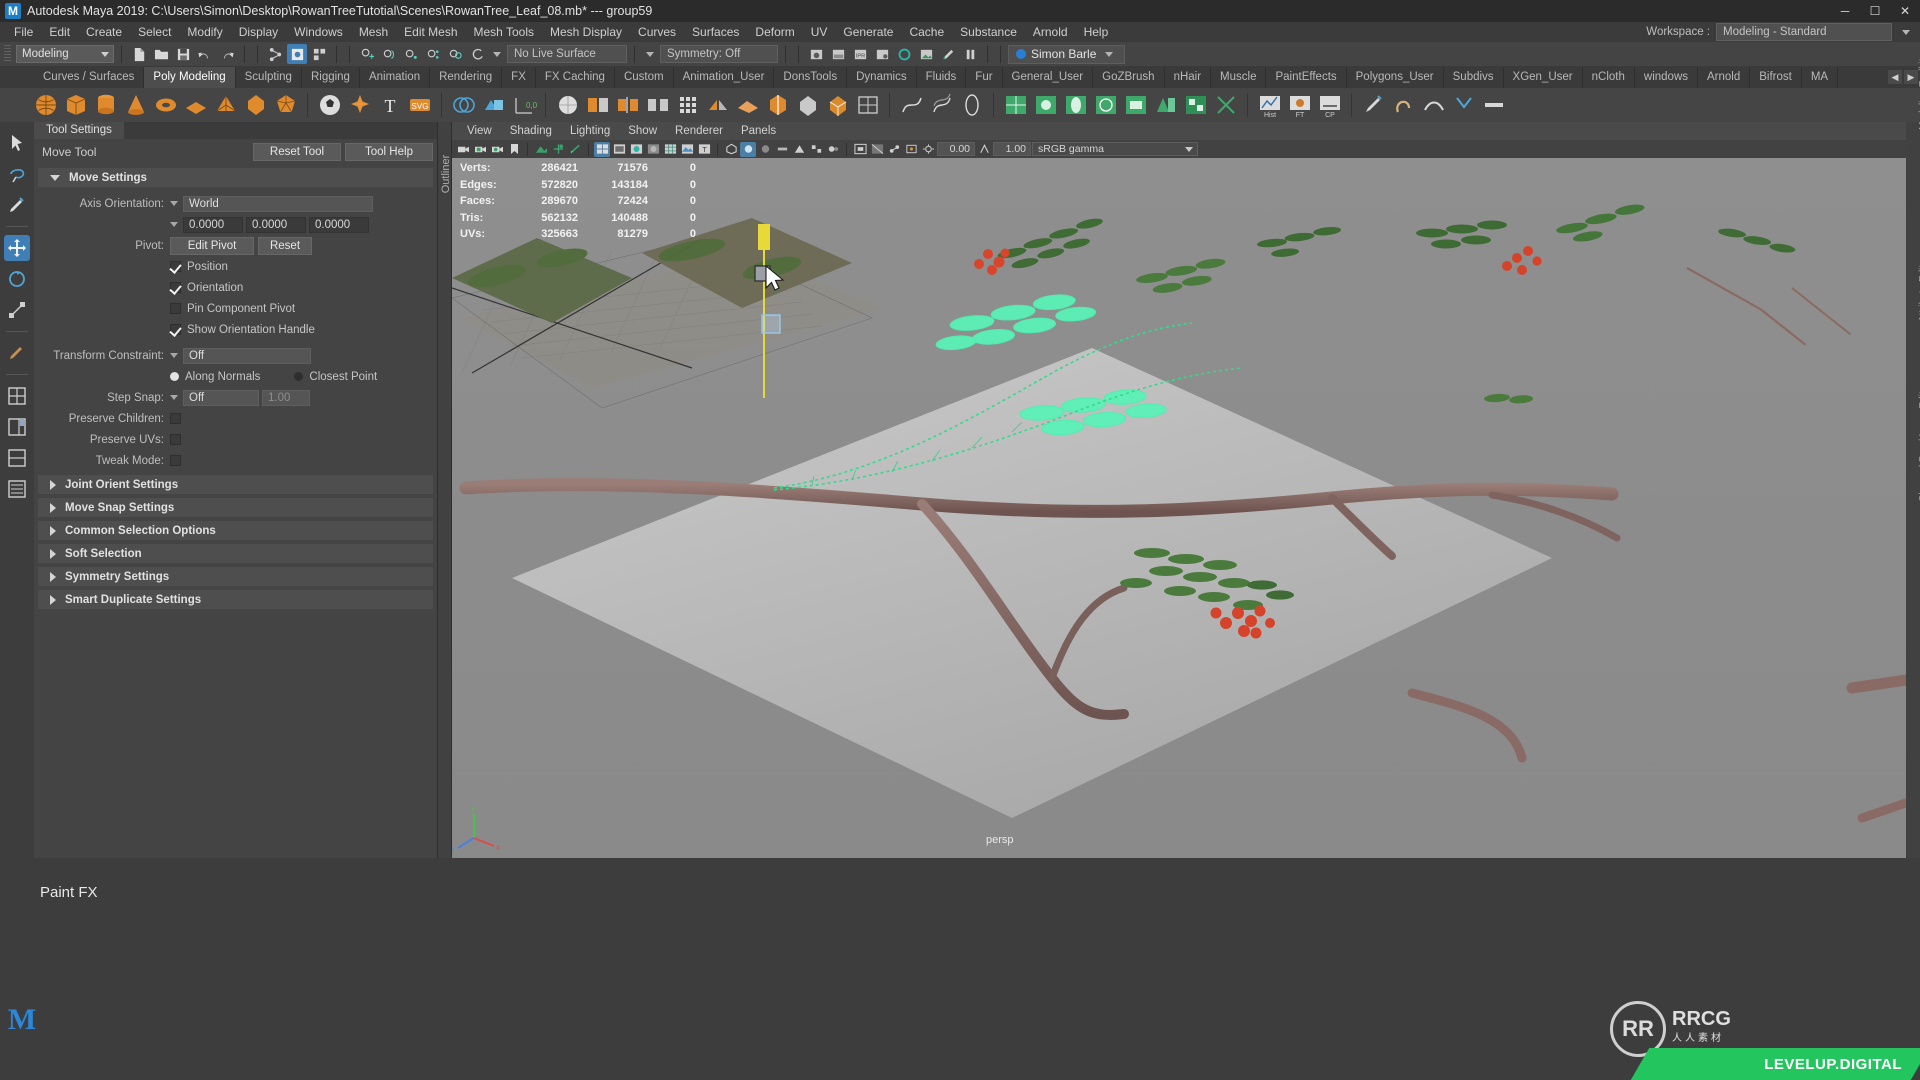  I want to click on user-account-chip: Simon Barle, so click(1067, 54).